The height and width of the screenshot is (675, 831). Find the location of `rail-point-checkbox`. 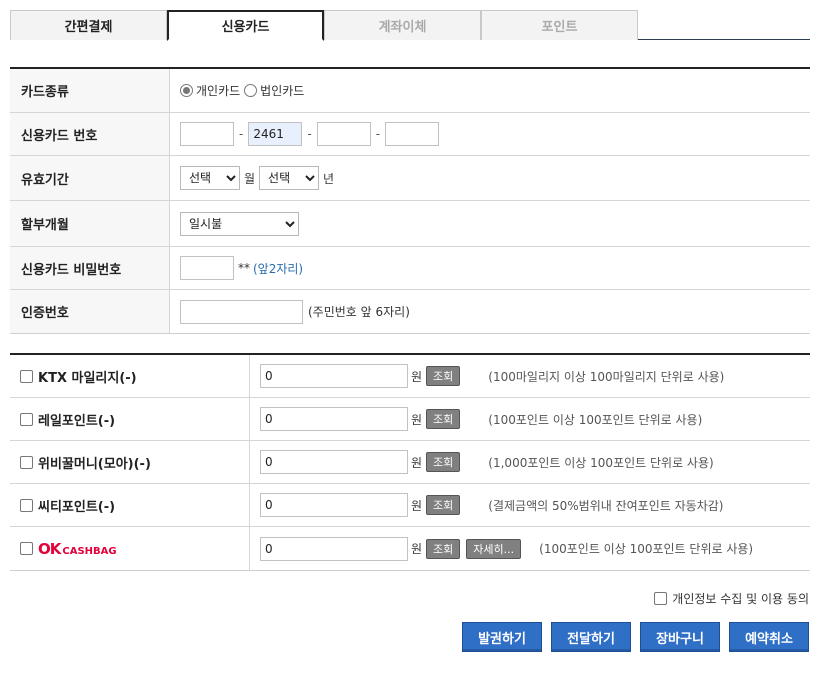

rail-point-checkbox is located at coordinates (26, 419).